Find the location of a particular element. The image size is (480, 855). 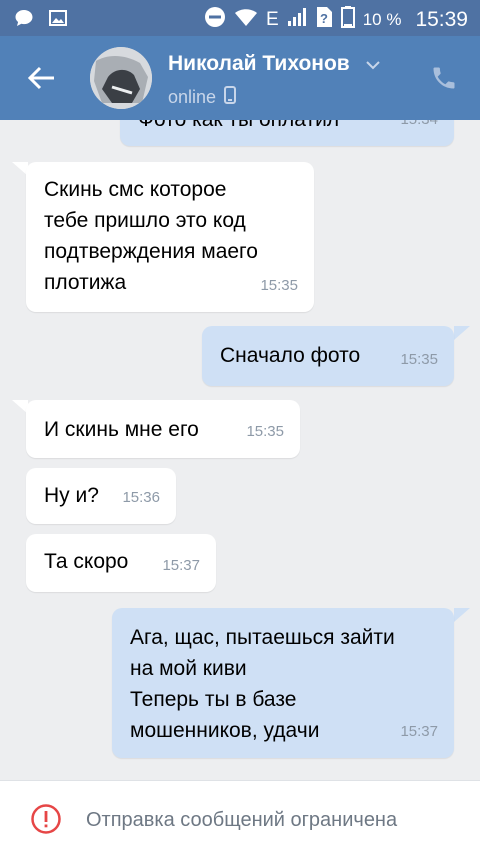

restriction-text: Отправка сообщений ограничена is located at coordinates (242, 820).